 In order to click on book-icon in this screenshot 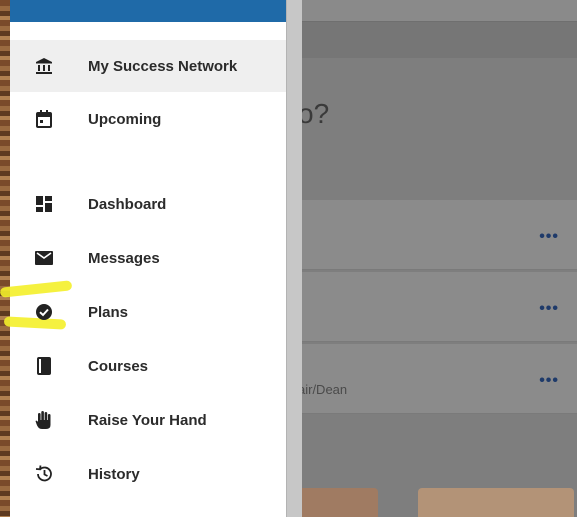, I will do `click(44, 366)`.